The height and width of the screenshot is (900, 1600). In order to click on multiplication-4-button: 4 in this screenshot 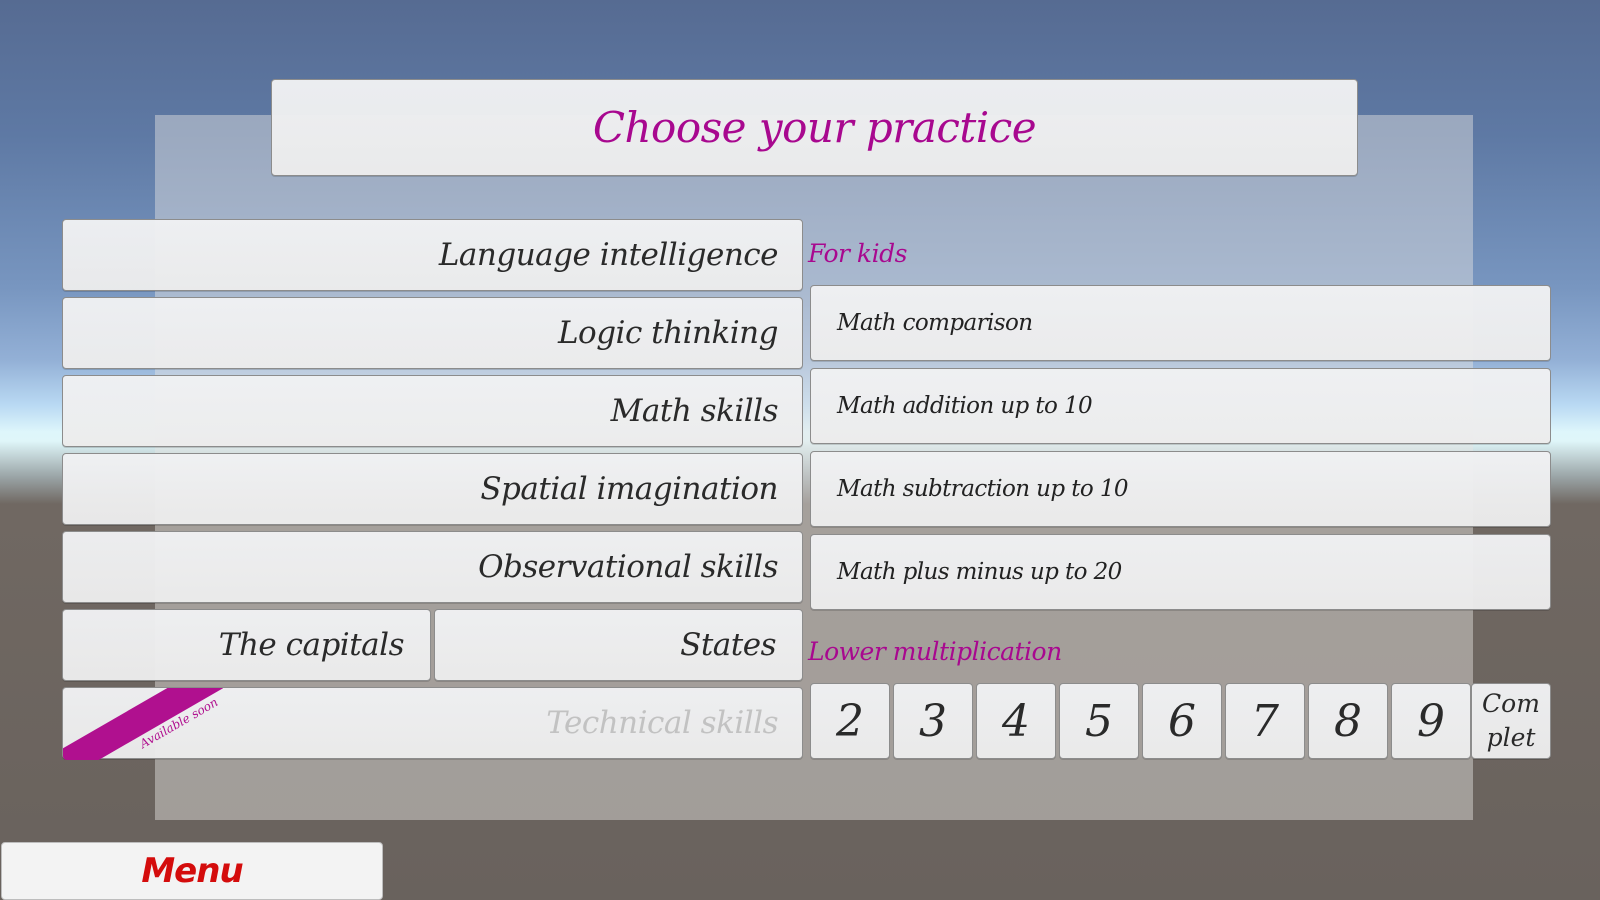, I will do `click(1016, 721)`.